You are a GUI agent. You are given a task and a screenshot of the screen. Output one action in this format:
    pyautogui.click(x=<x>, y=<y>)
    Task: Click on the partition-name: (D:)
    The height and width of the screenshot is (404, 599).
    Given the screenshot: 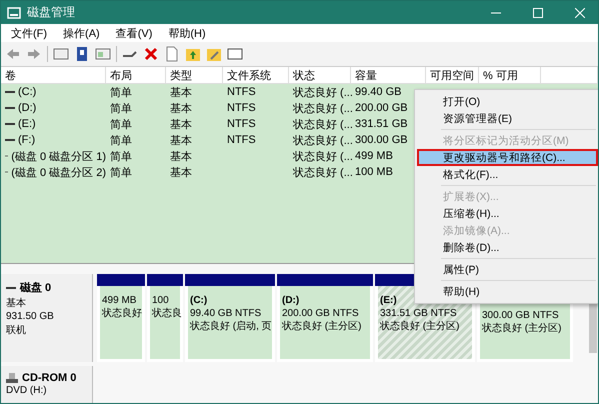 What is the action you would take?
    pyautogui.click(x=291, y=300)
    